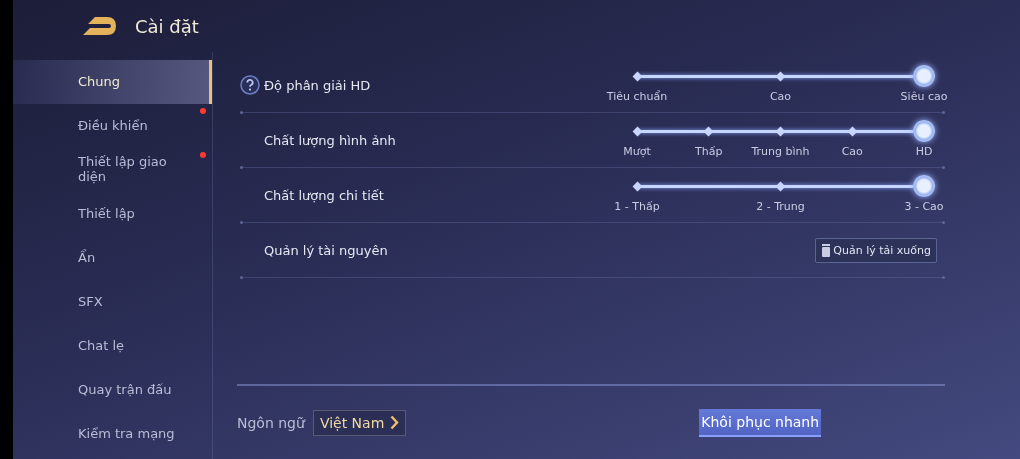  What do you see at coordinates (326, 250) in the screenshot?
I see `setting-label: Quản lý tài nguyên` at bounding box center [326, 250].